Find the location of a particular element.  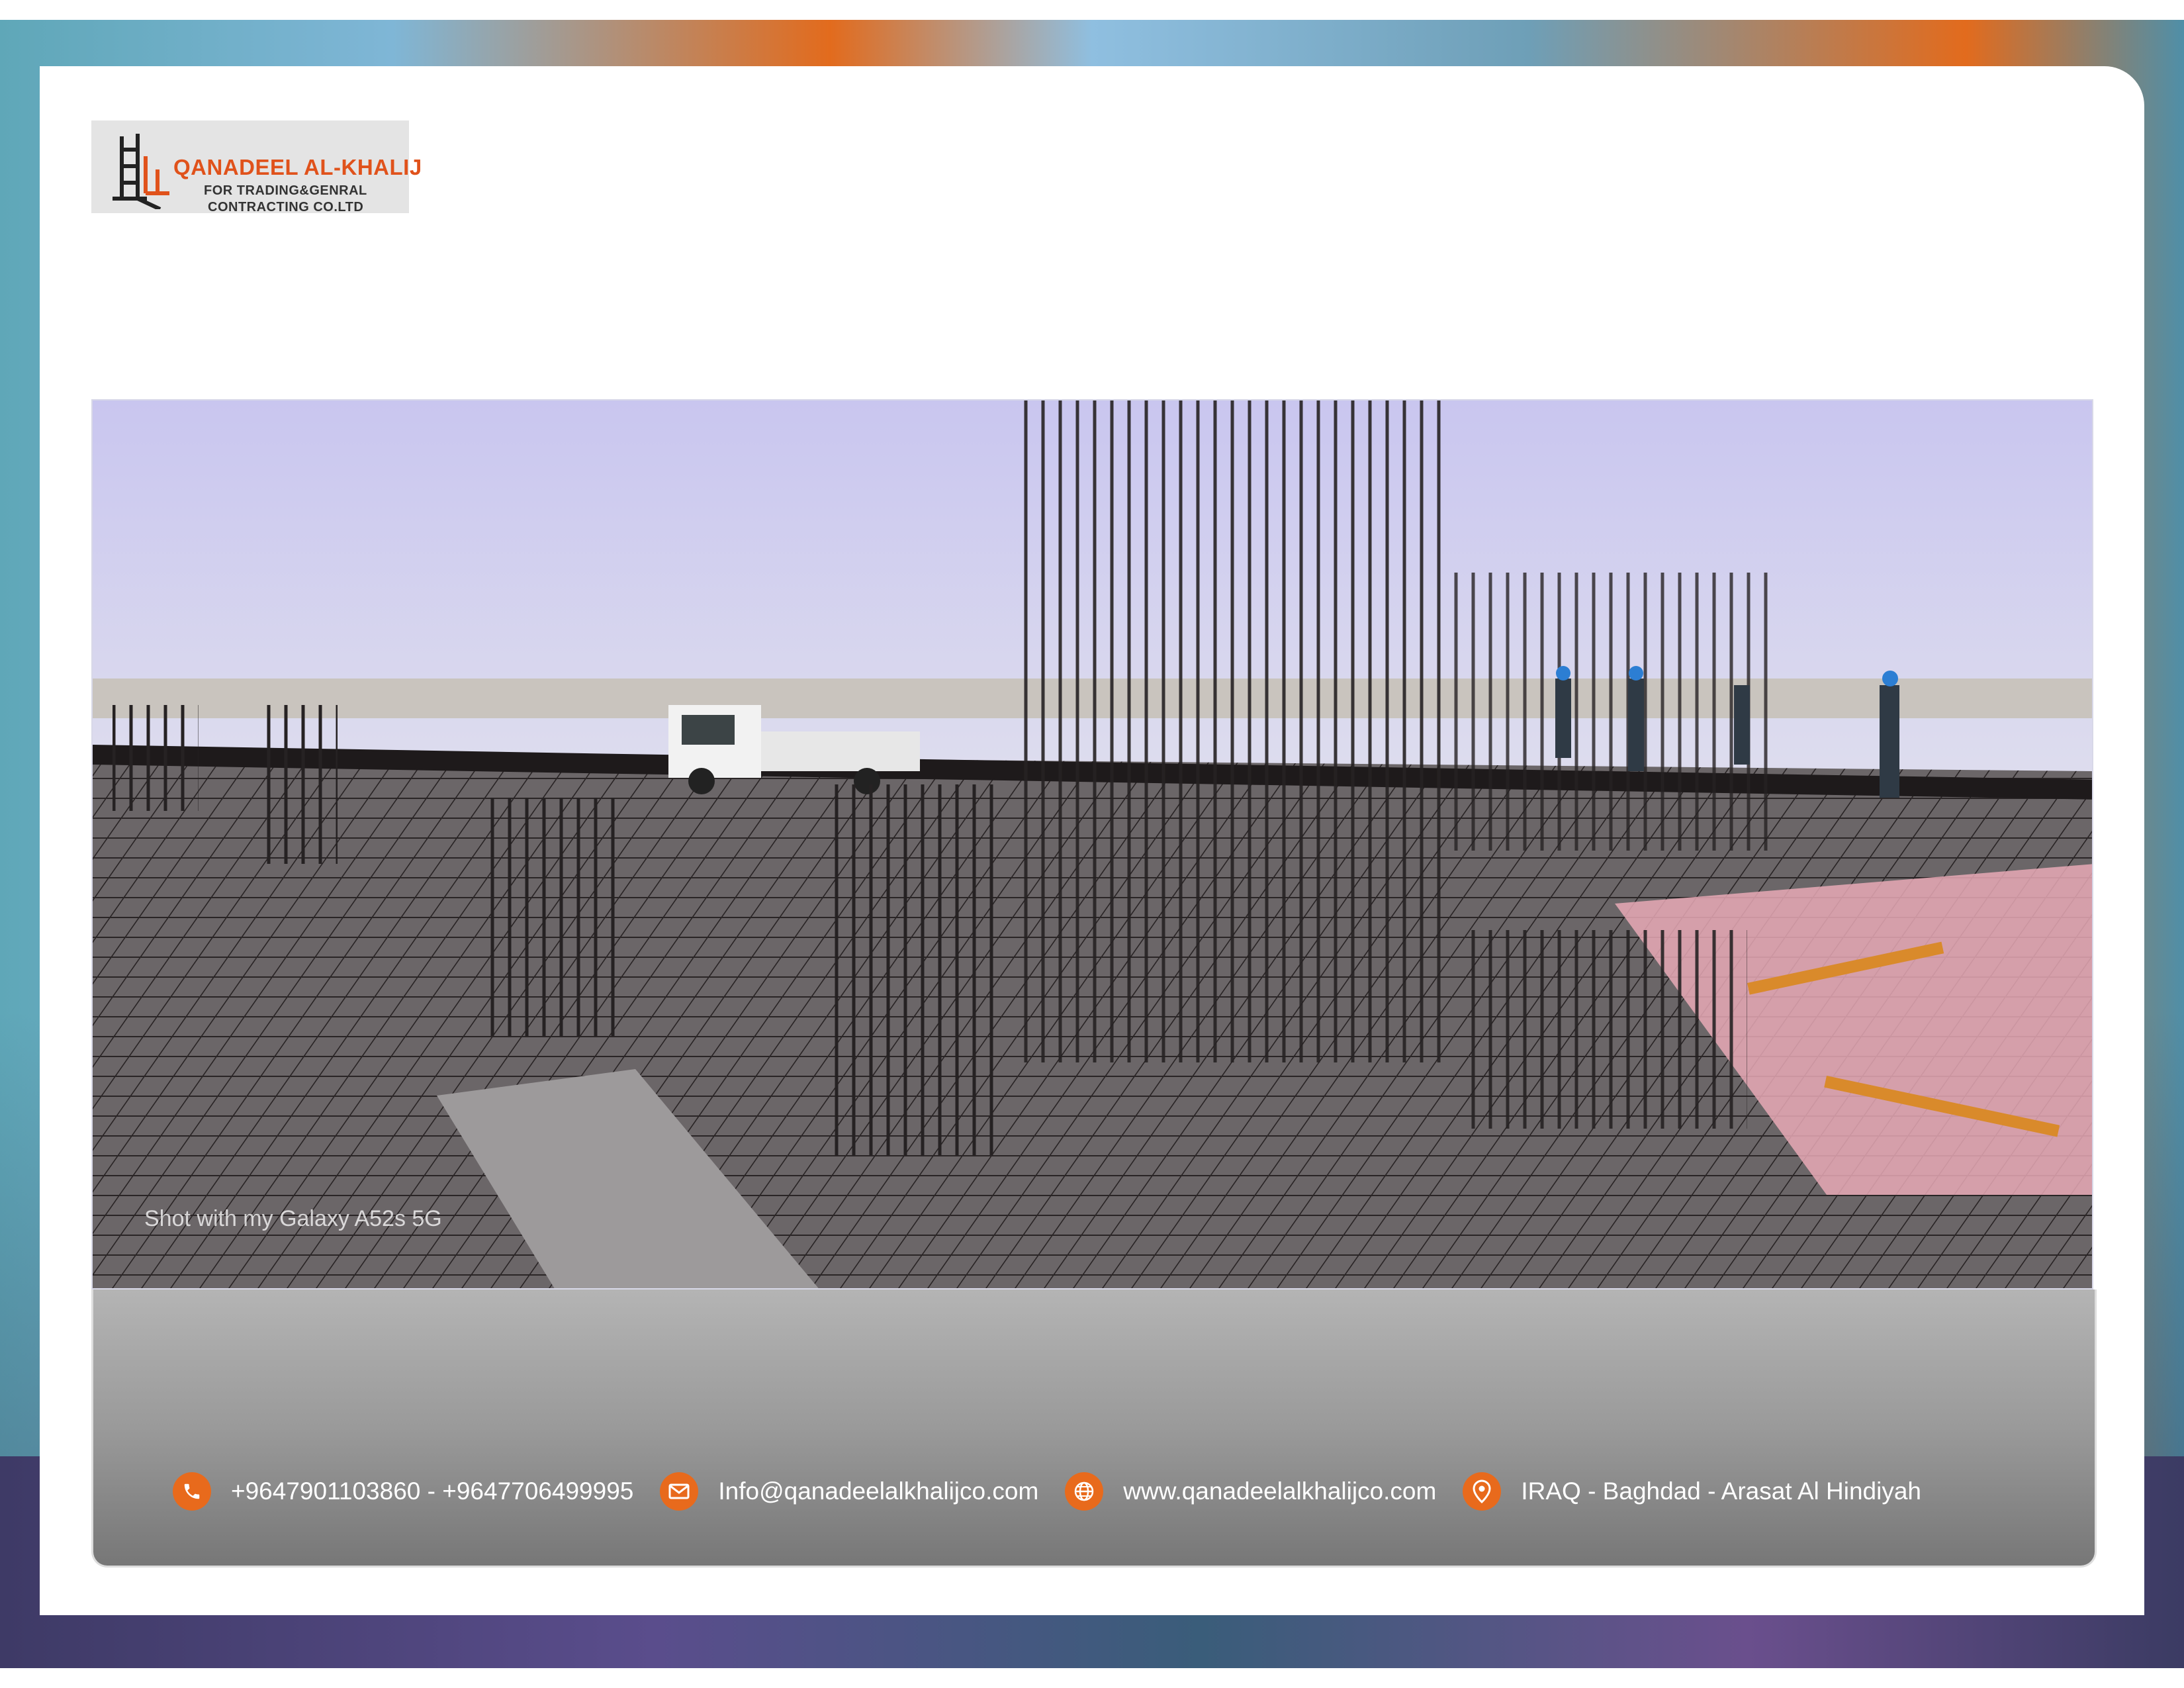

email-address: Info@qanadeelalkhalijco.com is located at coordinates (878, 1491).